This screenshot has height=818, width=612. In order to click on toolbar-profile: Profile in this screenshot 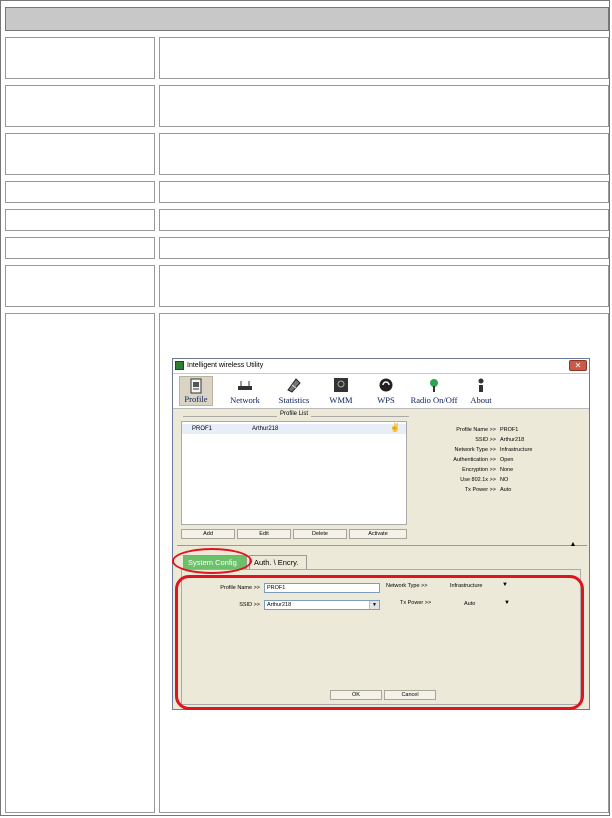, I will do `click(196, 391)`.